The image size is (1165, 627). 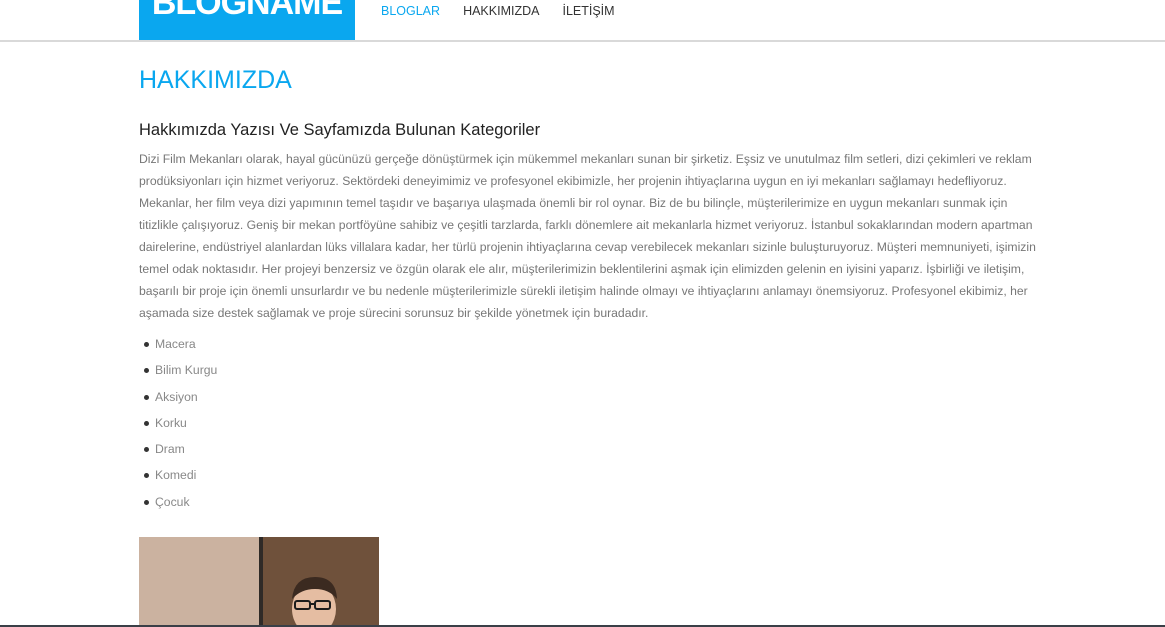 I want to click on category-label: Dram, so click(x=170, y=449).